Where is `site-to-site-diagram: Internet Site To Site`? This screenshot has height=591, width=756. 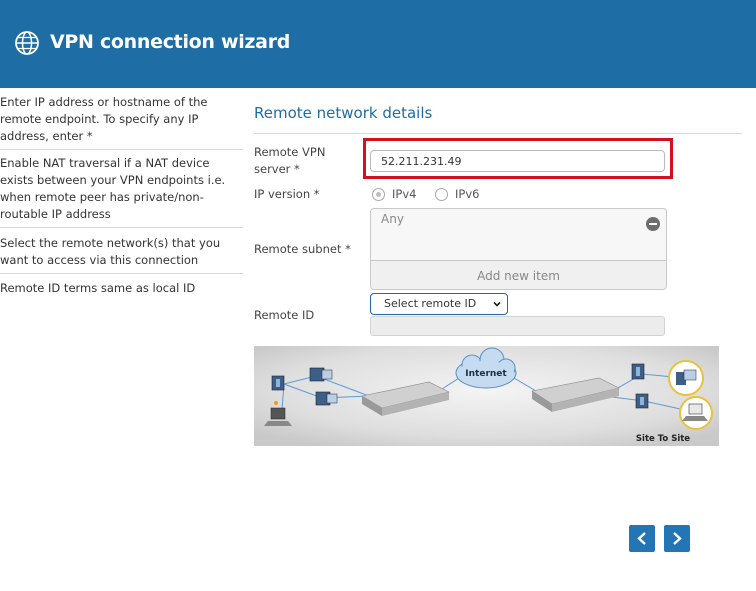 site-to-site-diagram: Internet Site To Site is located at coordinates (486, 396).